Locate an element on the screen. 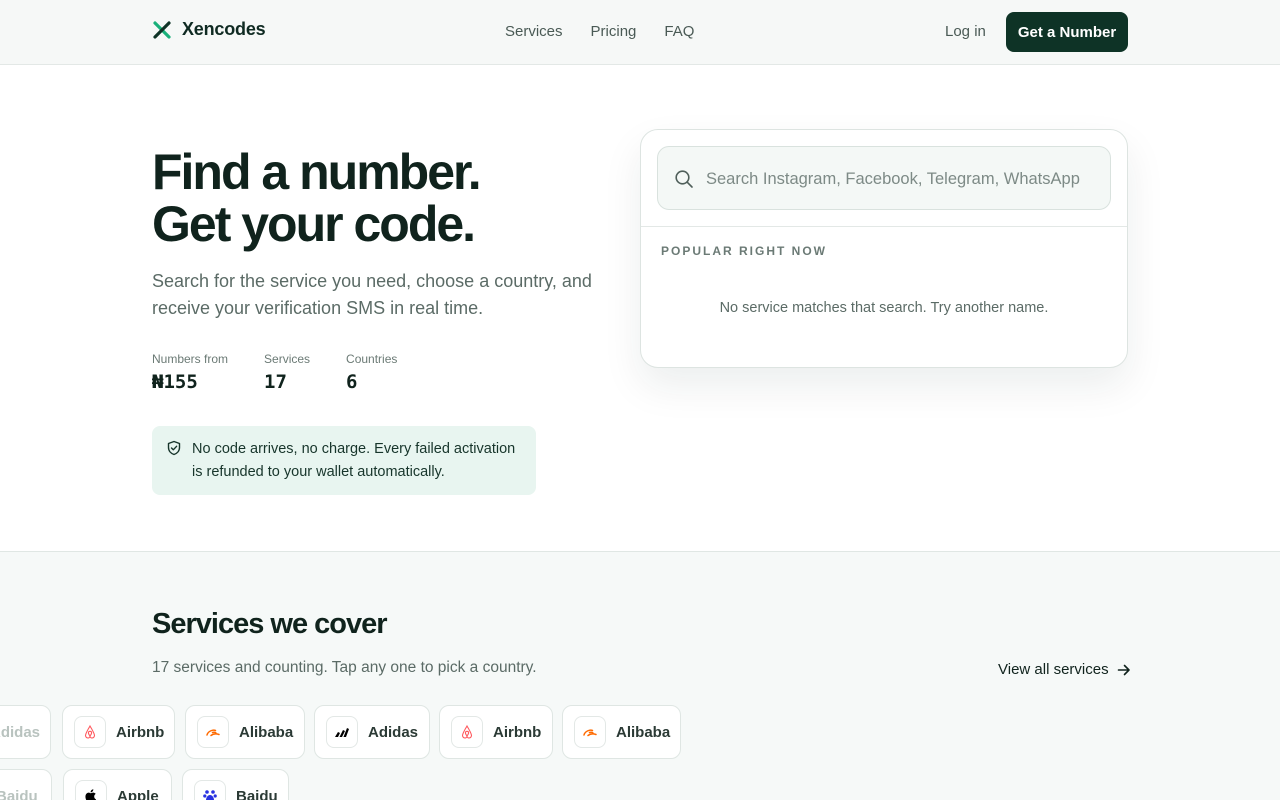 The height and width of the screenshot is (800, 1280). main-nav: Services Pricing FAQ is located at coordinates (599, 31).